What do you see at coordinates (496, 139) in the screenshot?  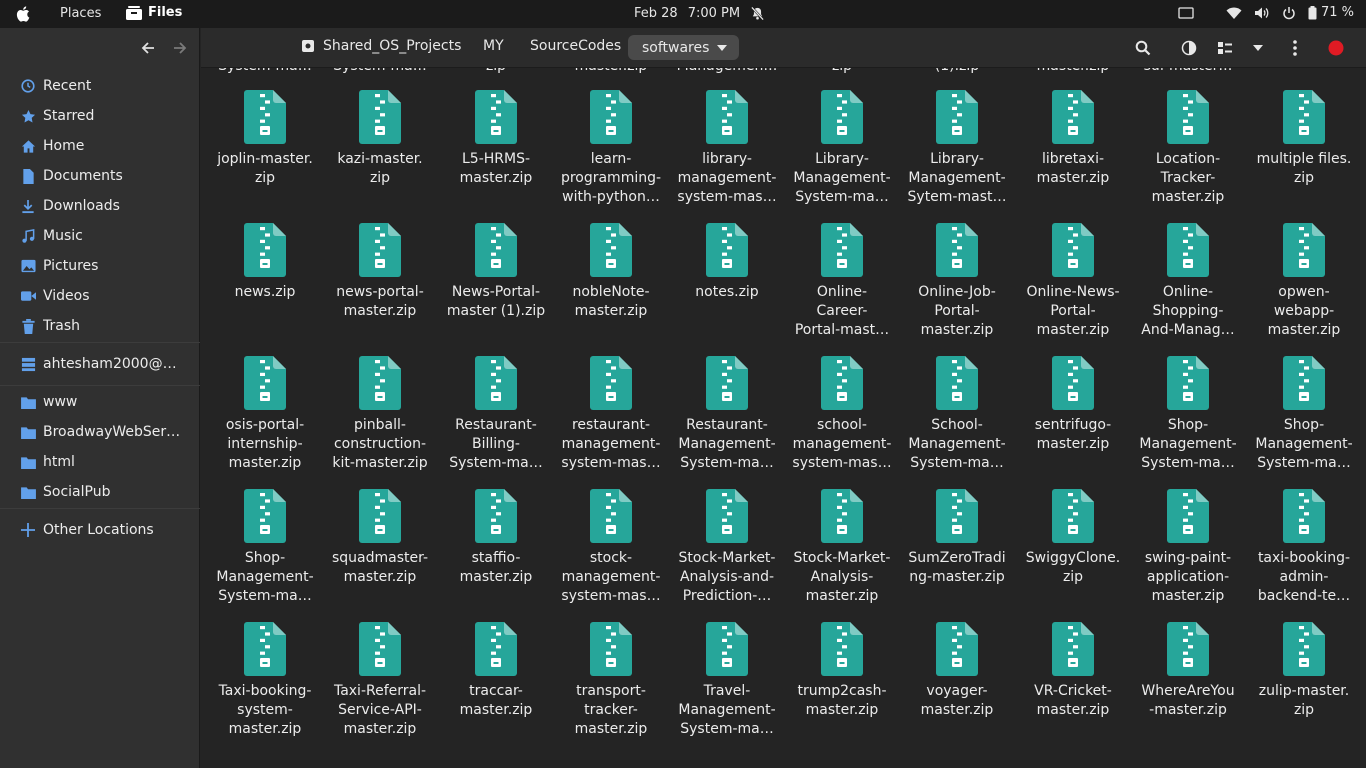 I see `file-item: L5-HRMS-master.zip` at bounding box center [496, 139].